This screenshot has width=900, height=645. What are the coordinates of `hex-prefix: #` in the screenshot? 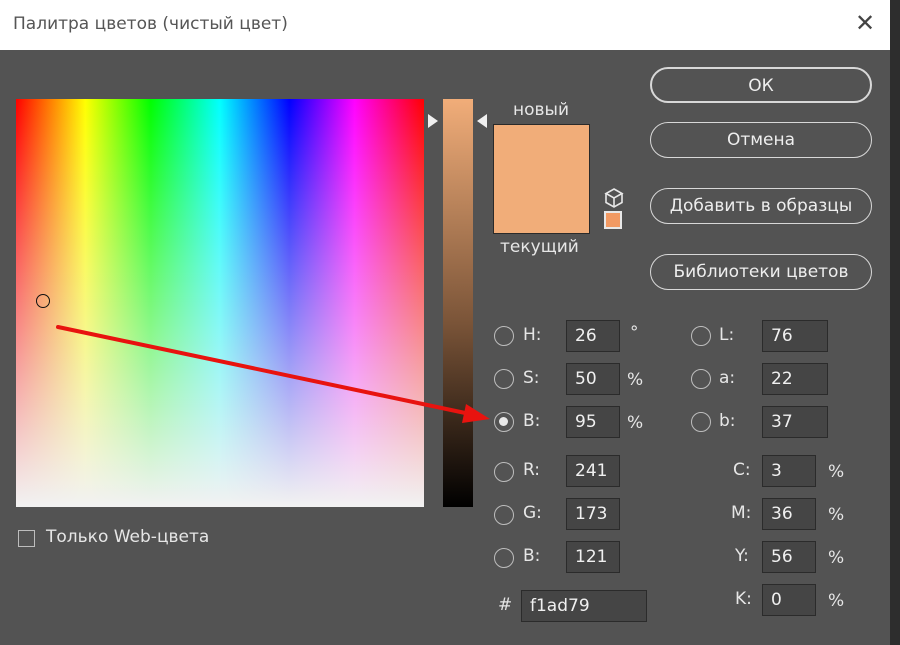 It's located at (505, 605).